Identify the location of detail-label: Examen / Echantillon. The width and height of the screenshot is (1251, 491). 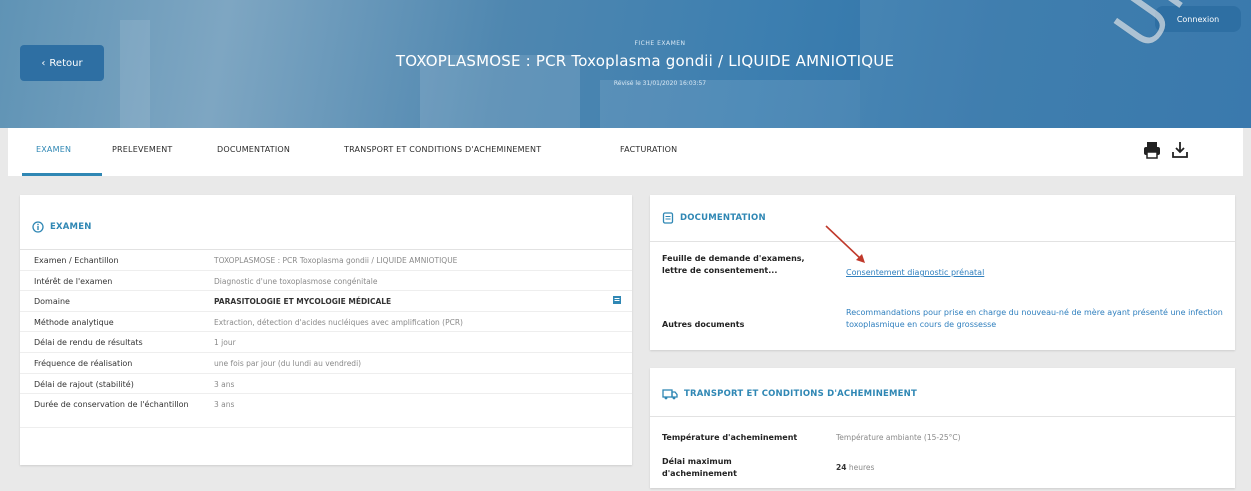
(76, 260).